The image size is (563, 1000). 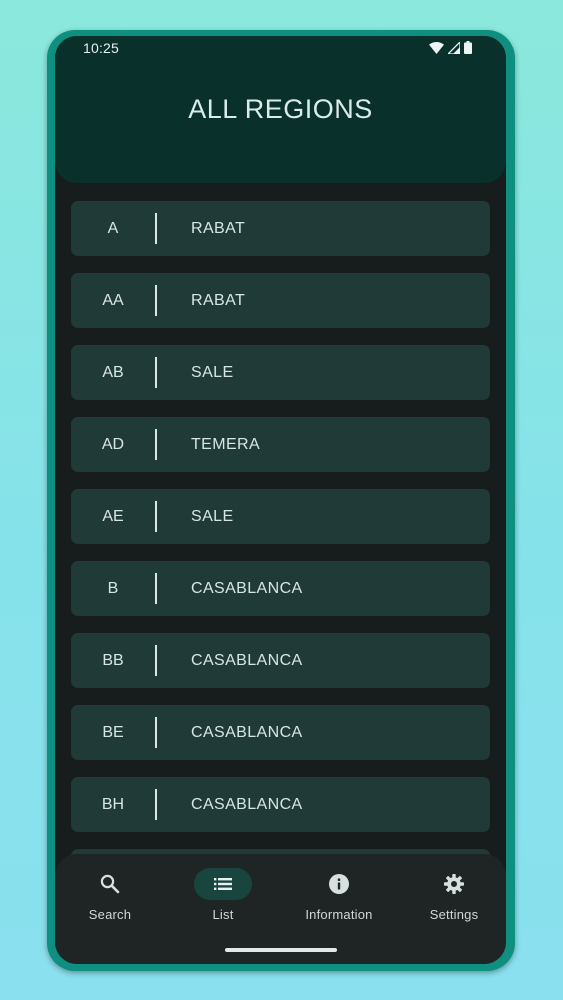 I want to click on region-code: AB, so click(x=113, y=372).